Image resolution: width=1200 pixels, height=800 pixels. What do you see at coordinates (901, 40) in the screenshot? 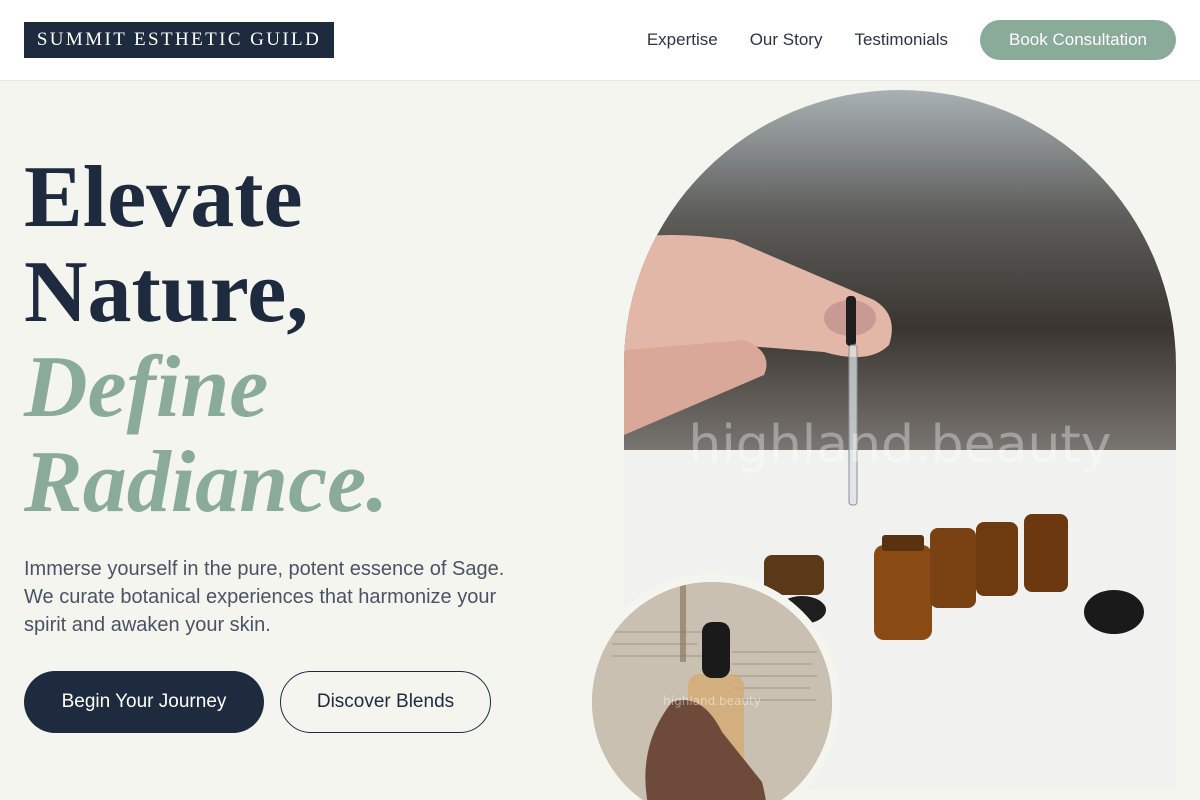
I see `nav-link-testimonials: Testimonials` at bounding box center [901, 40].